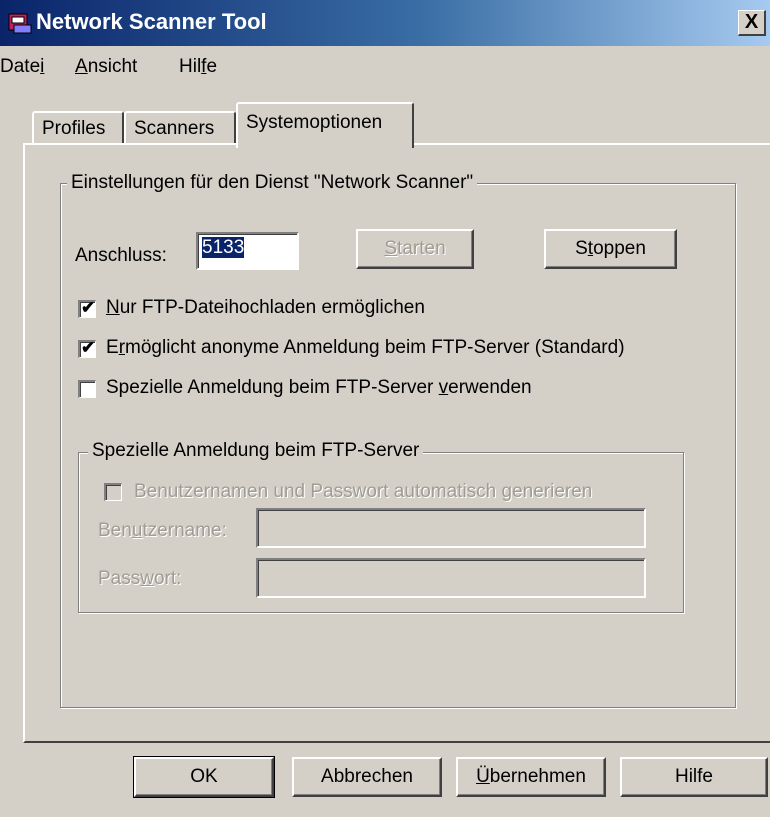  Describe the element at coordinates (325, 125) in the screenshot. I see `tab-systemoptionen: Systemoptionen` at that location.